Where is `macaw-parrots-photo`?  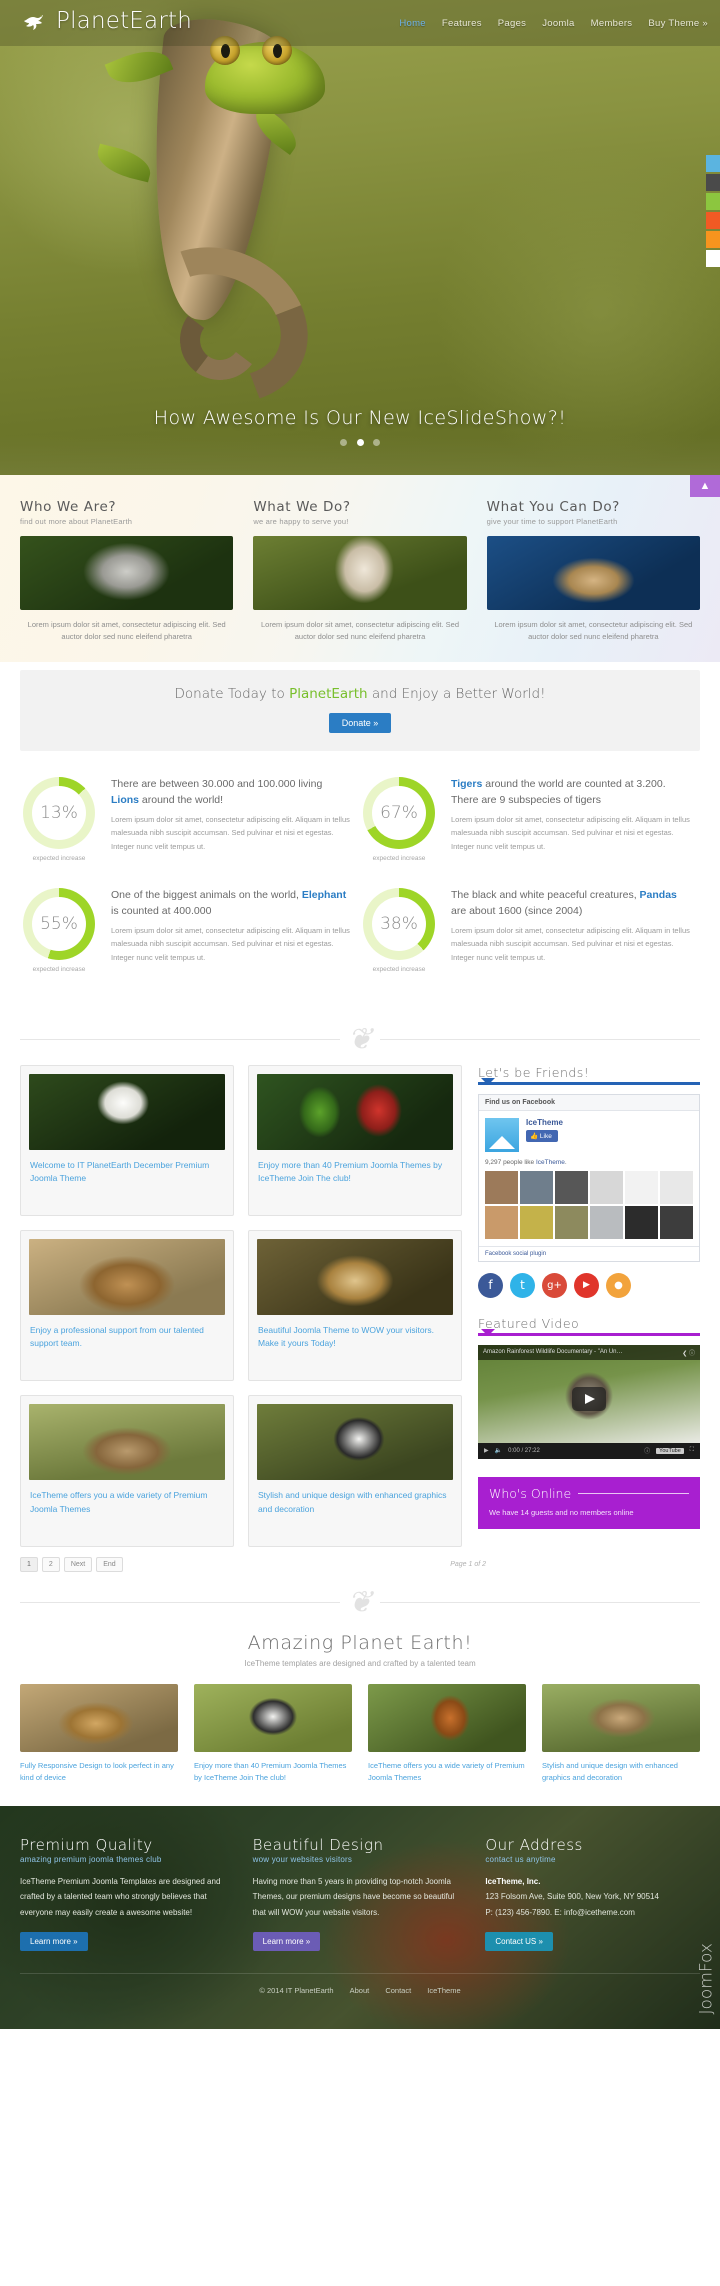
macaw-parrots-photo is located at coordinates (355, 1111).